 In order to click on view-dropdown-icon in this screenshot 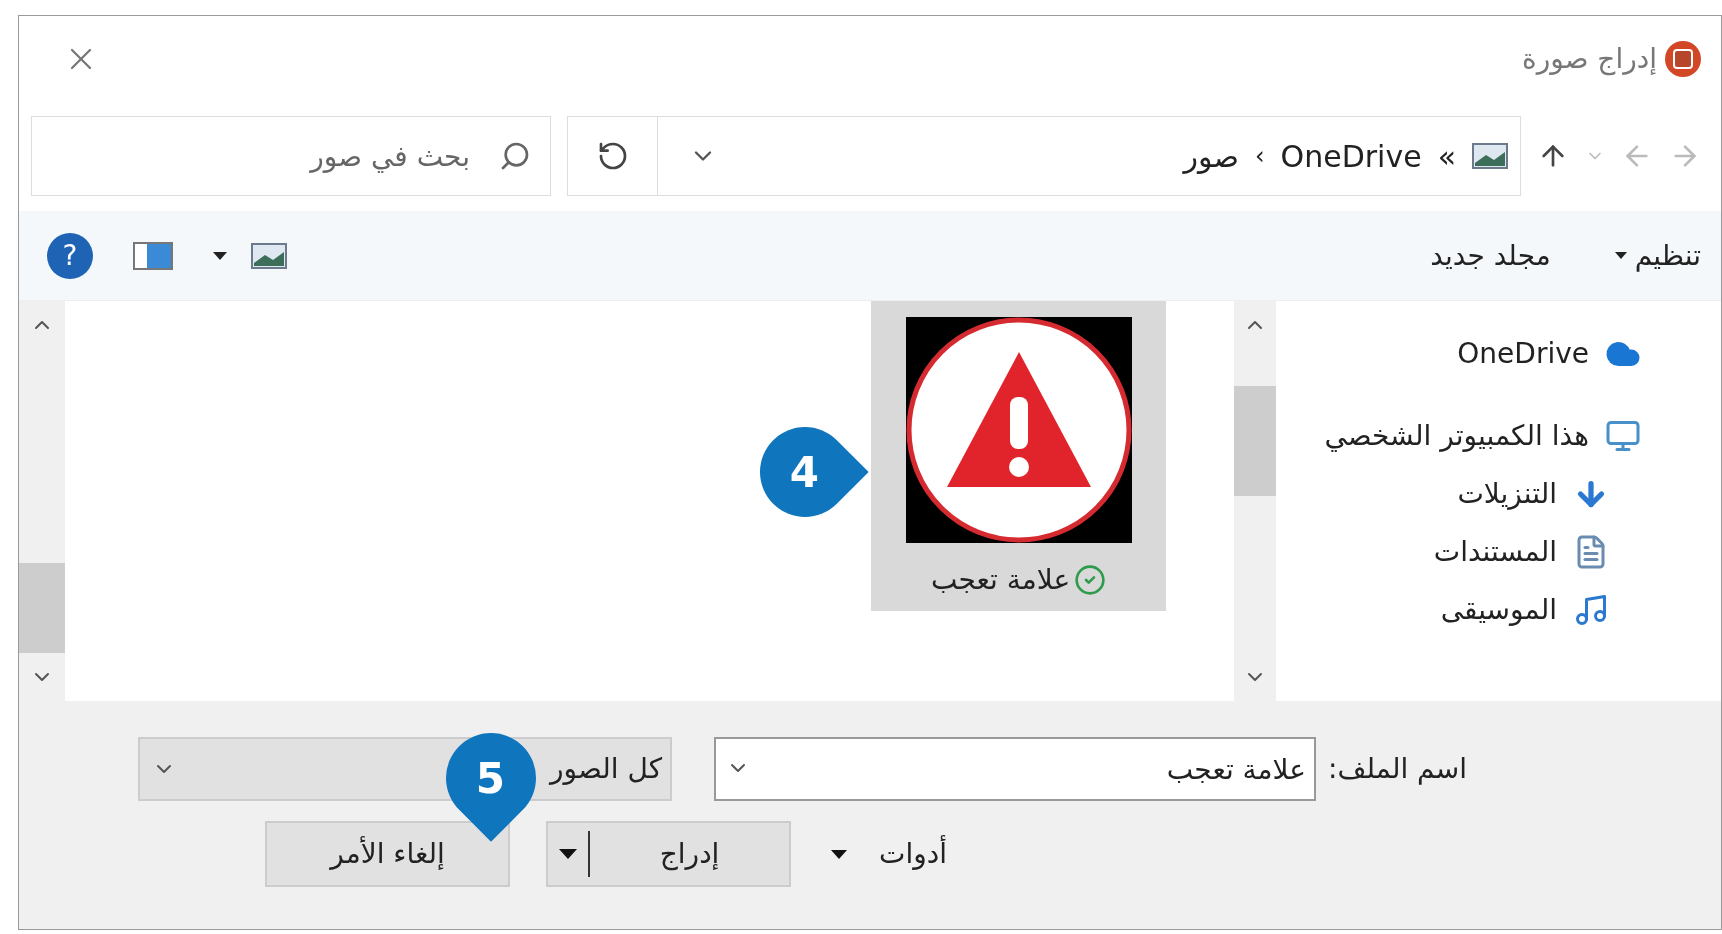, I will do `click(220, 255)`.